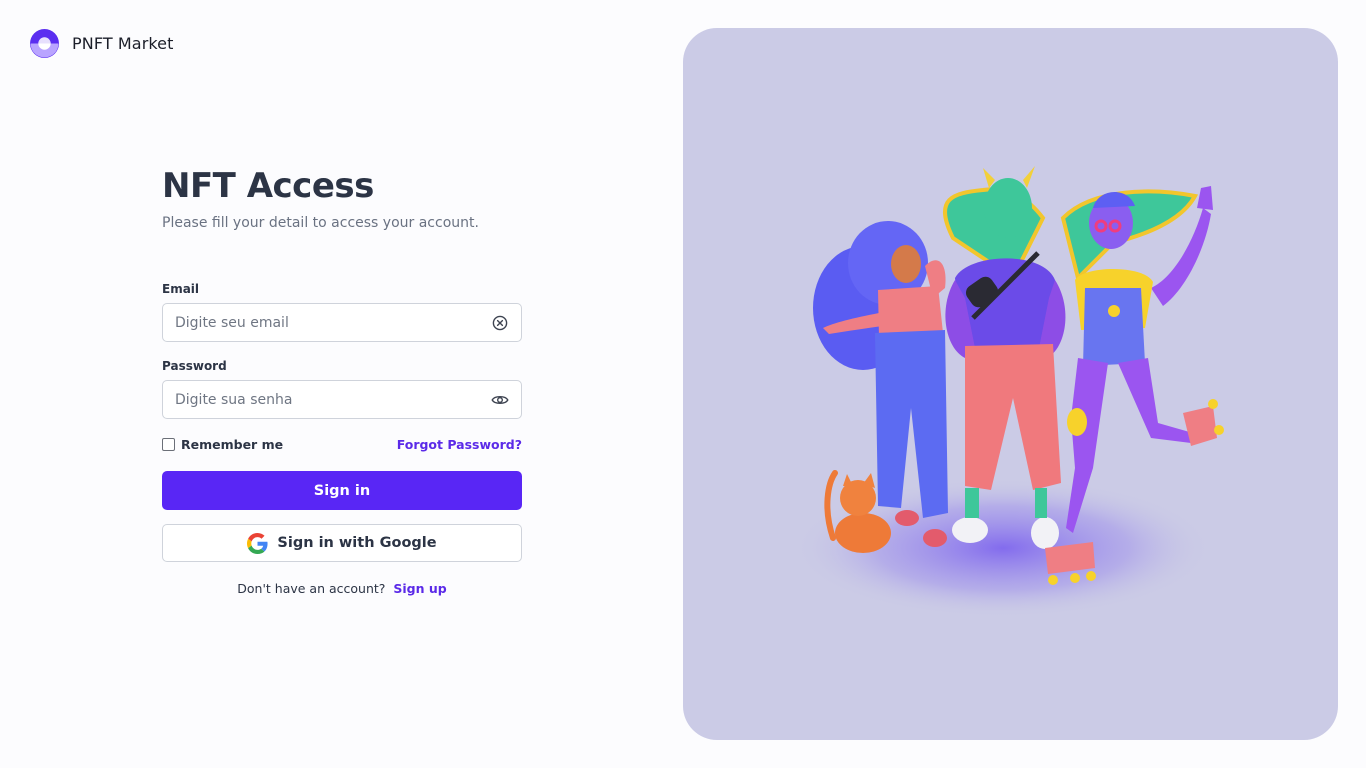  I want to click on brand-name: PNFT Market, so click(123, 43).